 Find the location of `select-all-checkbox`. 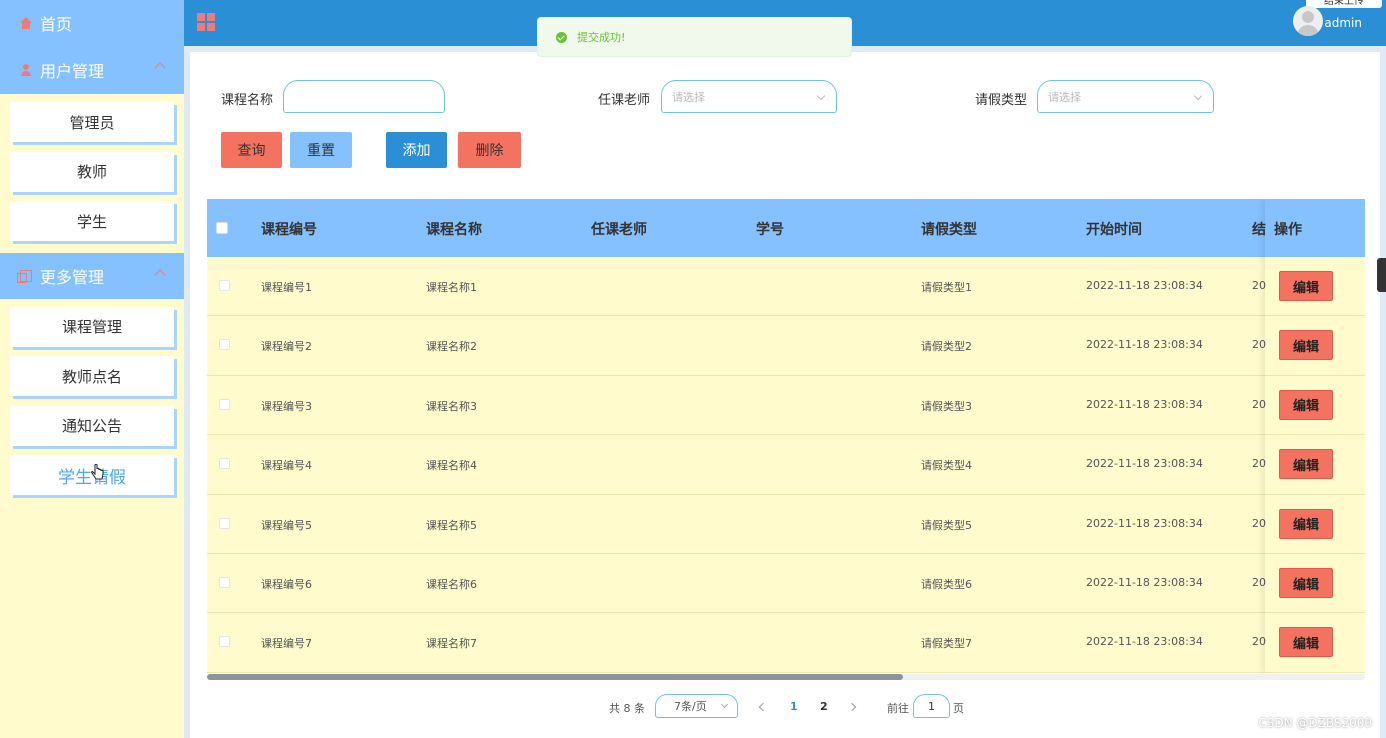

select-all-checkbox is located at coordinates (222, 228).